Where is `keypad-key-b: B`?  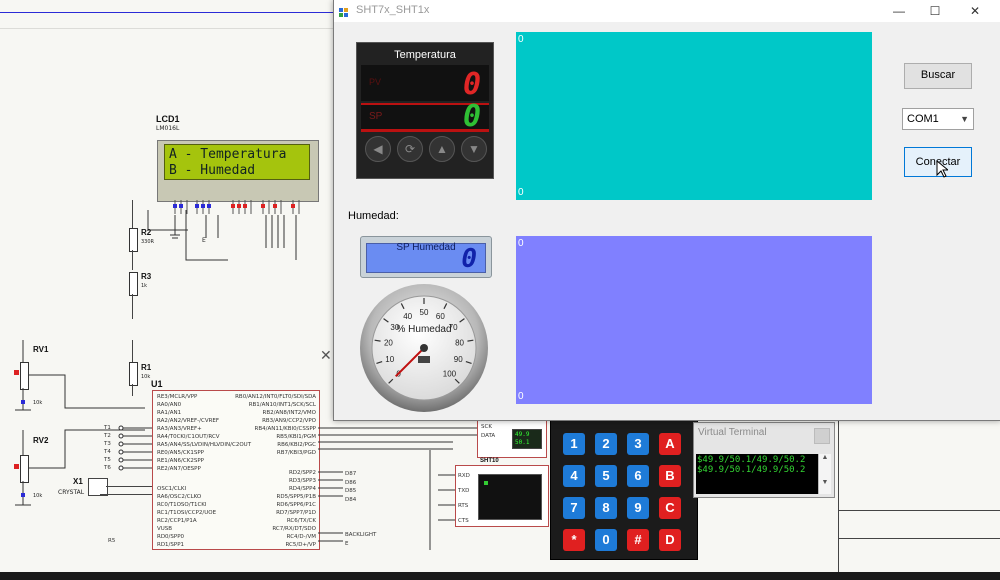 keypad-key-b: B is located at coordinates (670, 476).